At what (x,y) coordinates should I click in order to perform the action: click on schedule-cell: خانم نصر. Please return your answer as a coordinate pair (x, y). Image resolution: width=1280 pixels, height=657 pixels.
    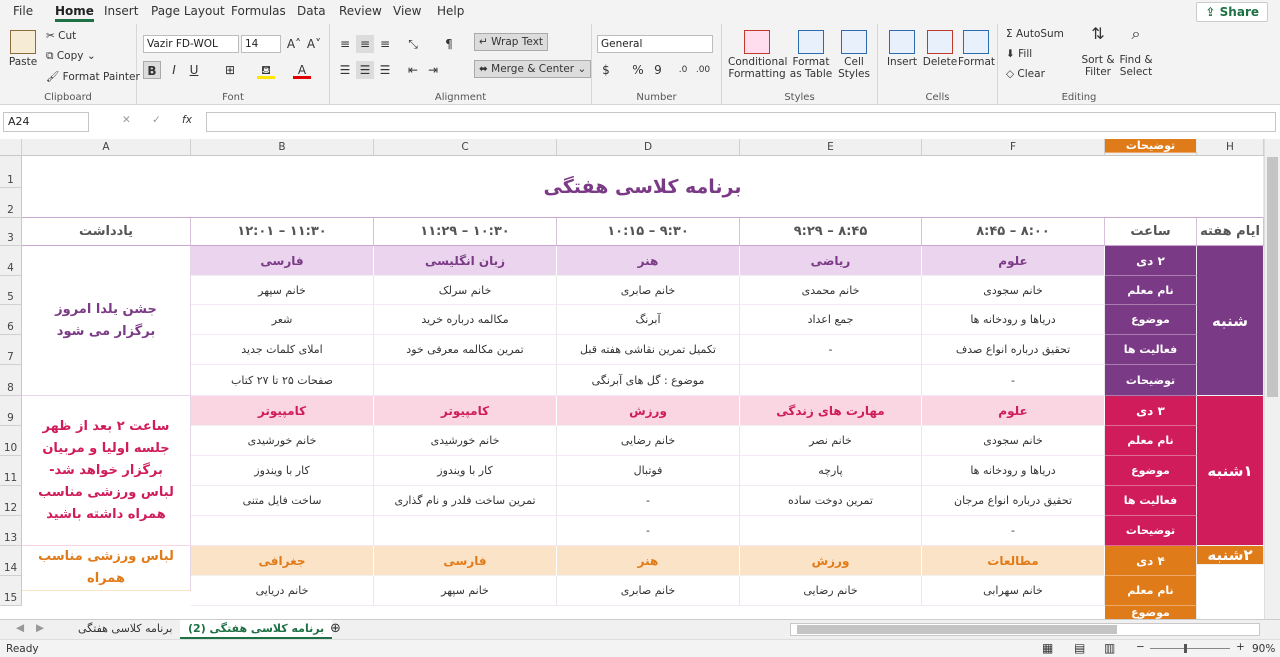
    Looking at the image, I should click on (831, 441).